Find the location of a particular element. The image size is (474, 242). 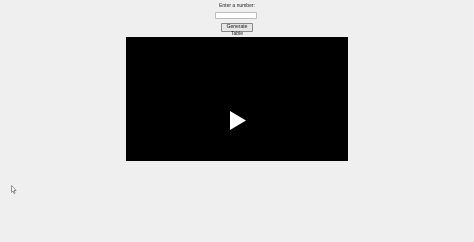

number-prompt-label: Enter a number: is located at coordinates (237, 6).